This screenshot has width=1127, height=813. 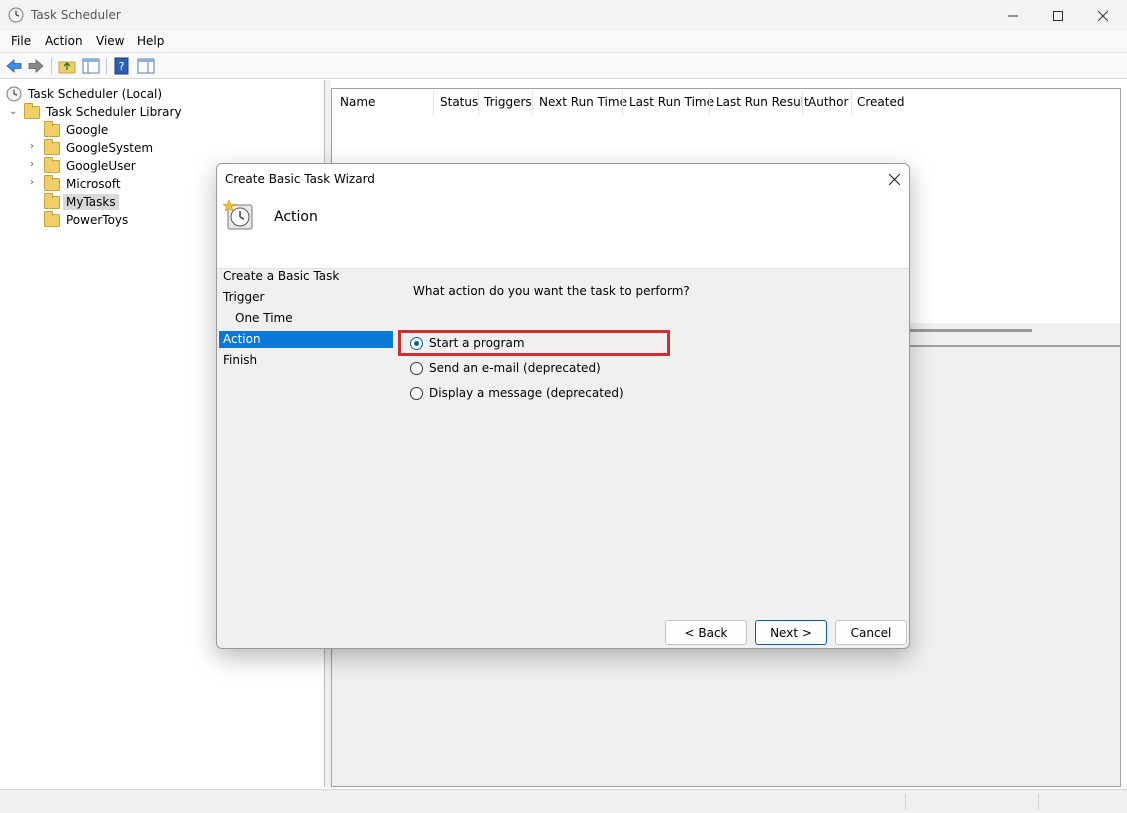 What do you see at coordinates (91, 66) in the screenshot?
I see `show-hide-console-tree-icon` at bounding box center [91, 66].